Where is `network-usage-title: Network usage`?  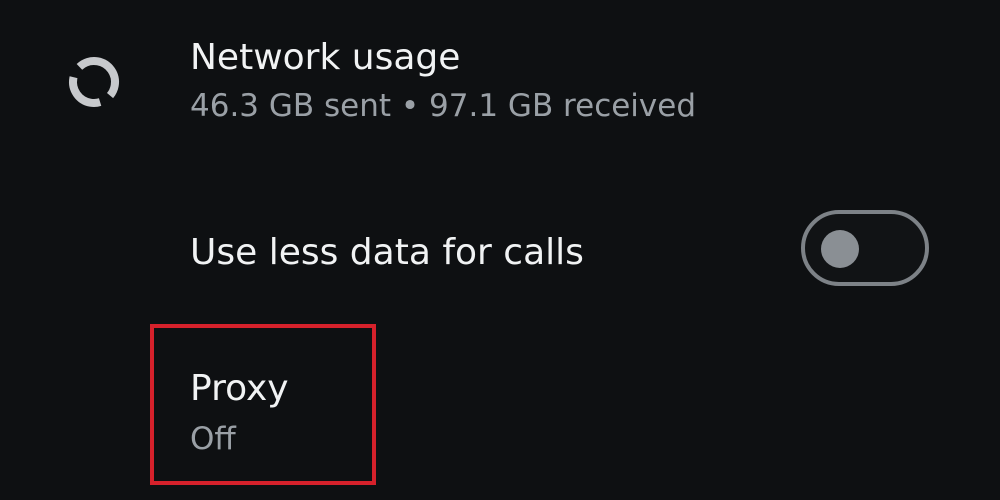 network-usage-title: Network usage is located at coordinates (325, 57).